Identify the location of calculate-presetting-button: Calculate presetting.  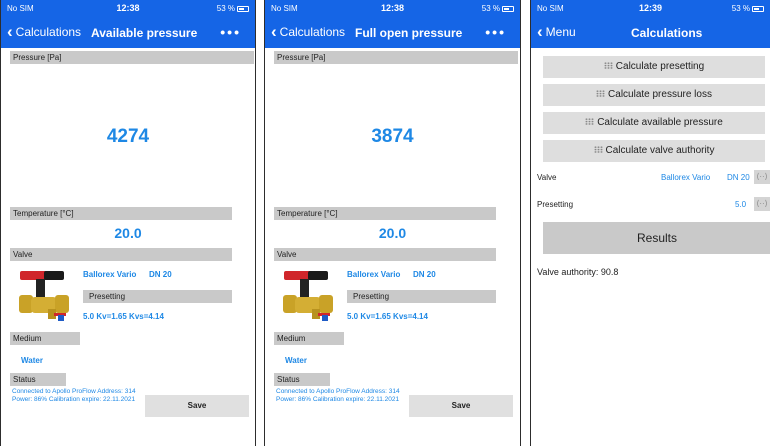
(654, 67).